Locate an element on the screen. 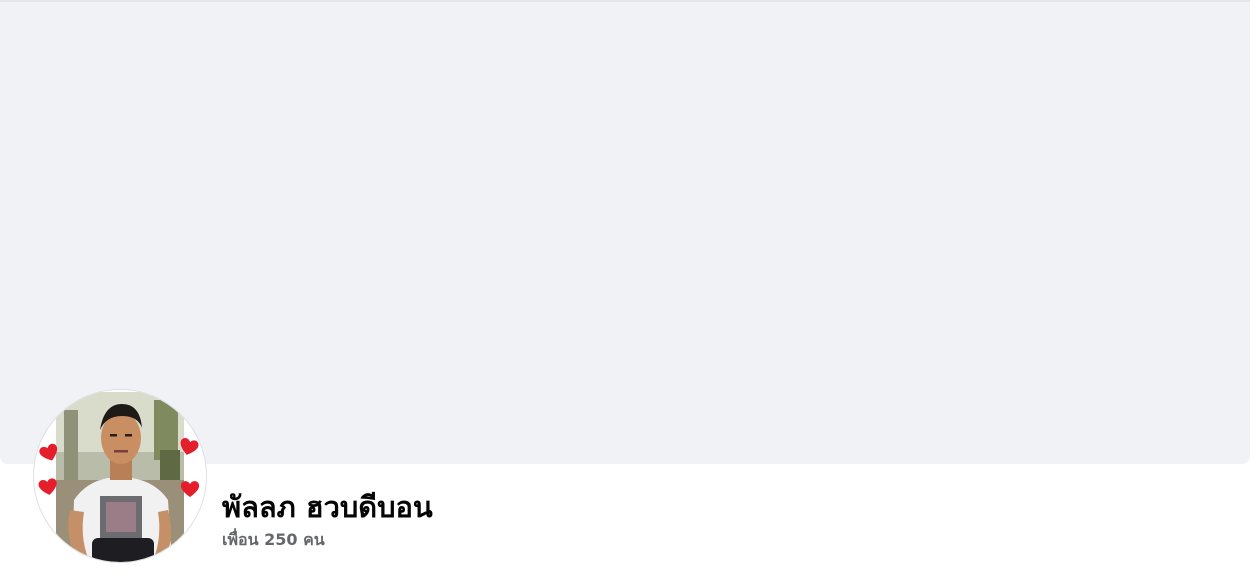 The width and height of the screenshot is (1251, 581). friends-count-link: เพื่อน 250 คน is located at coordinates (273, 540).